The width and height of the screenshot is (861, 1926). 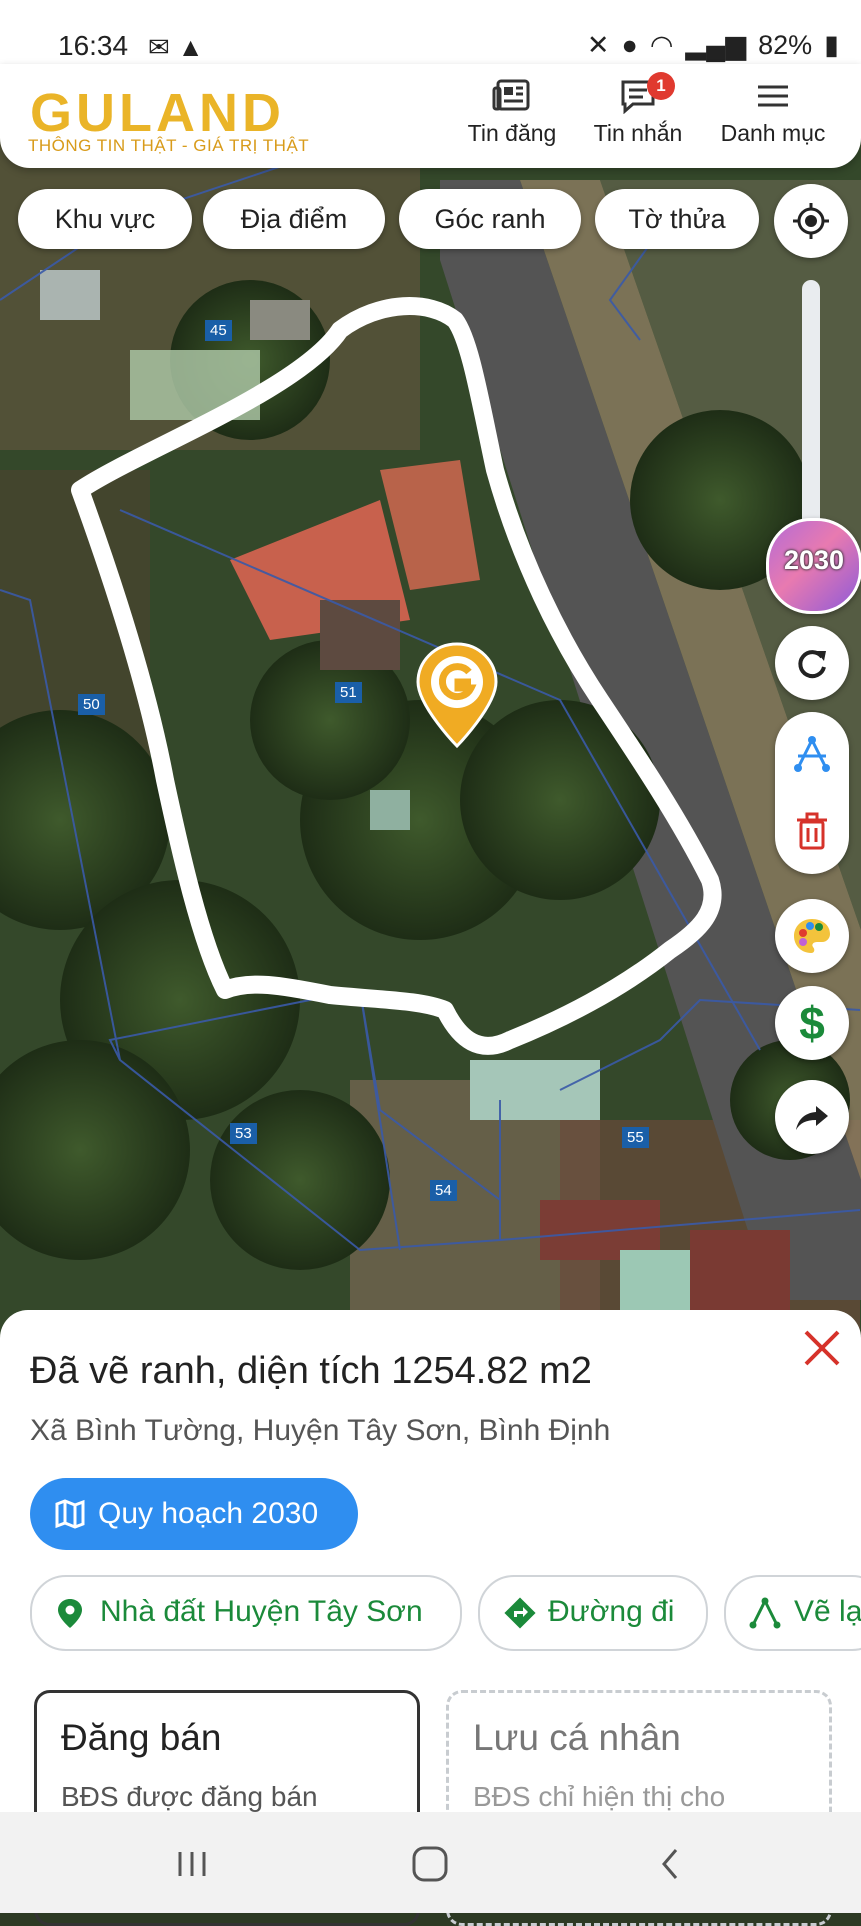 What do you see at coordinates (638, 109) in the screenshot?
I see `nav-tin-nhan: 1 Tin nhắn` at bounding box center [638, 109].